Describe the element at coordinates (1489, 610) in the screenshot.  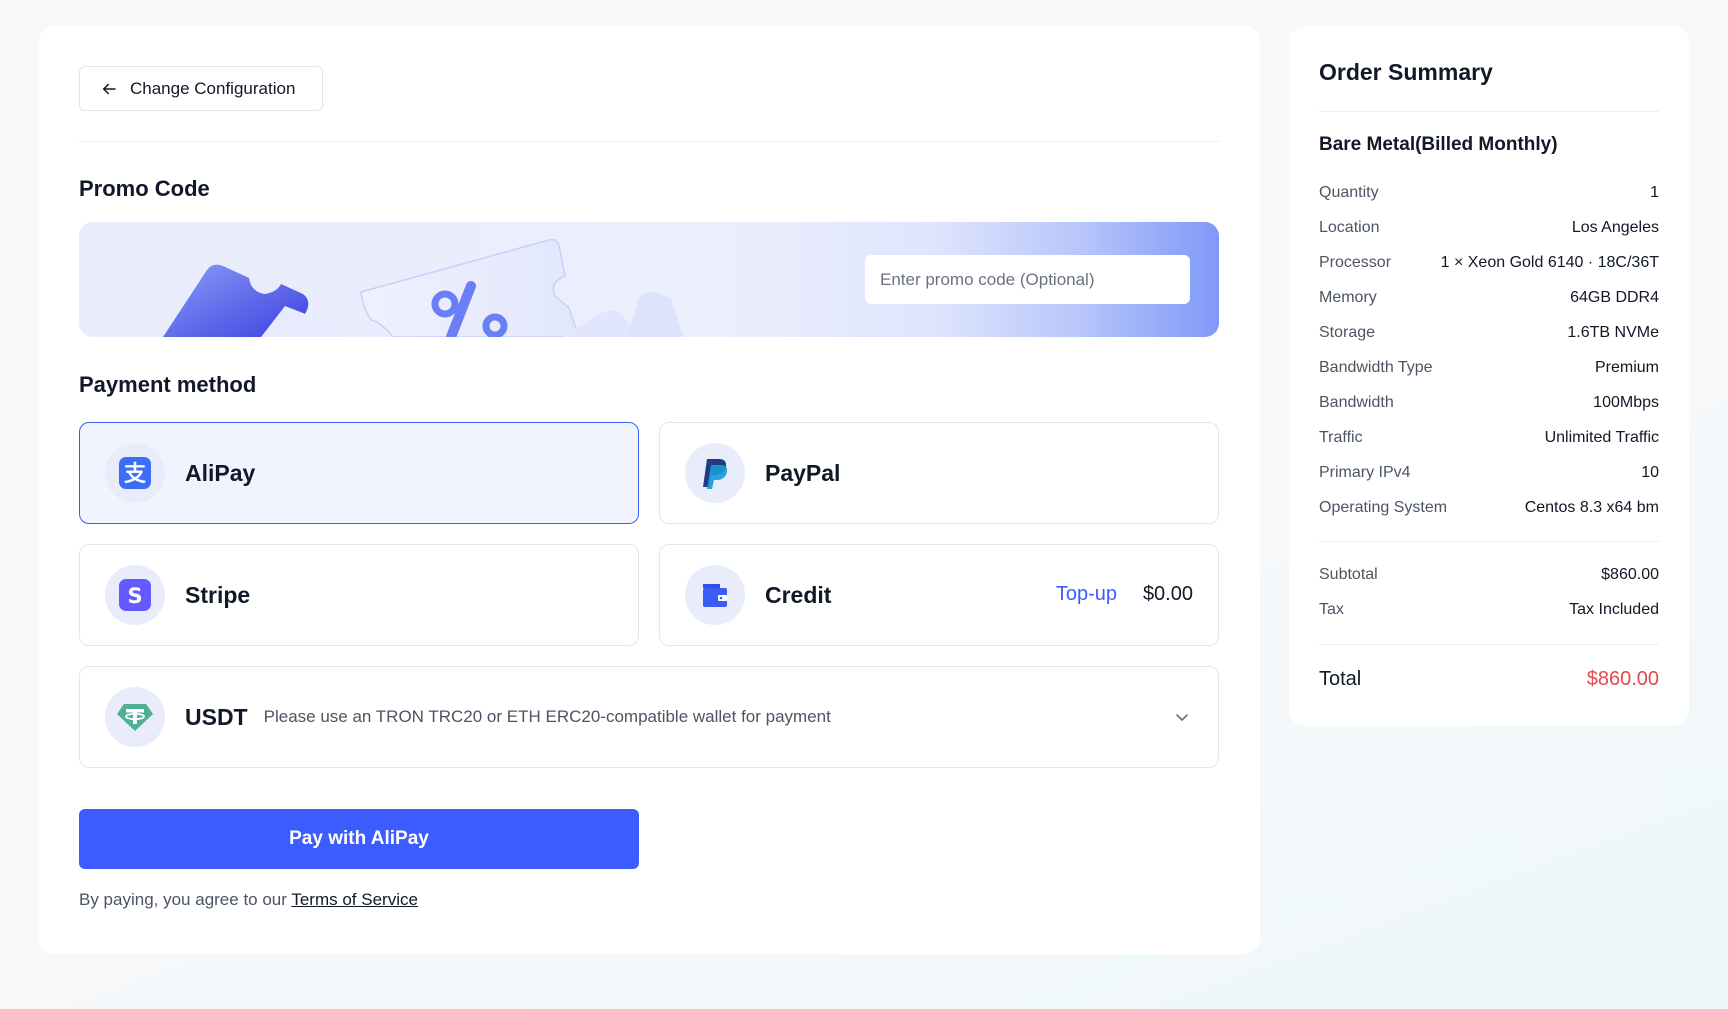
I see `summary-row-tax: Tax Tax Included` at that location.